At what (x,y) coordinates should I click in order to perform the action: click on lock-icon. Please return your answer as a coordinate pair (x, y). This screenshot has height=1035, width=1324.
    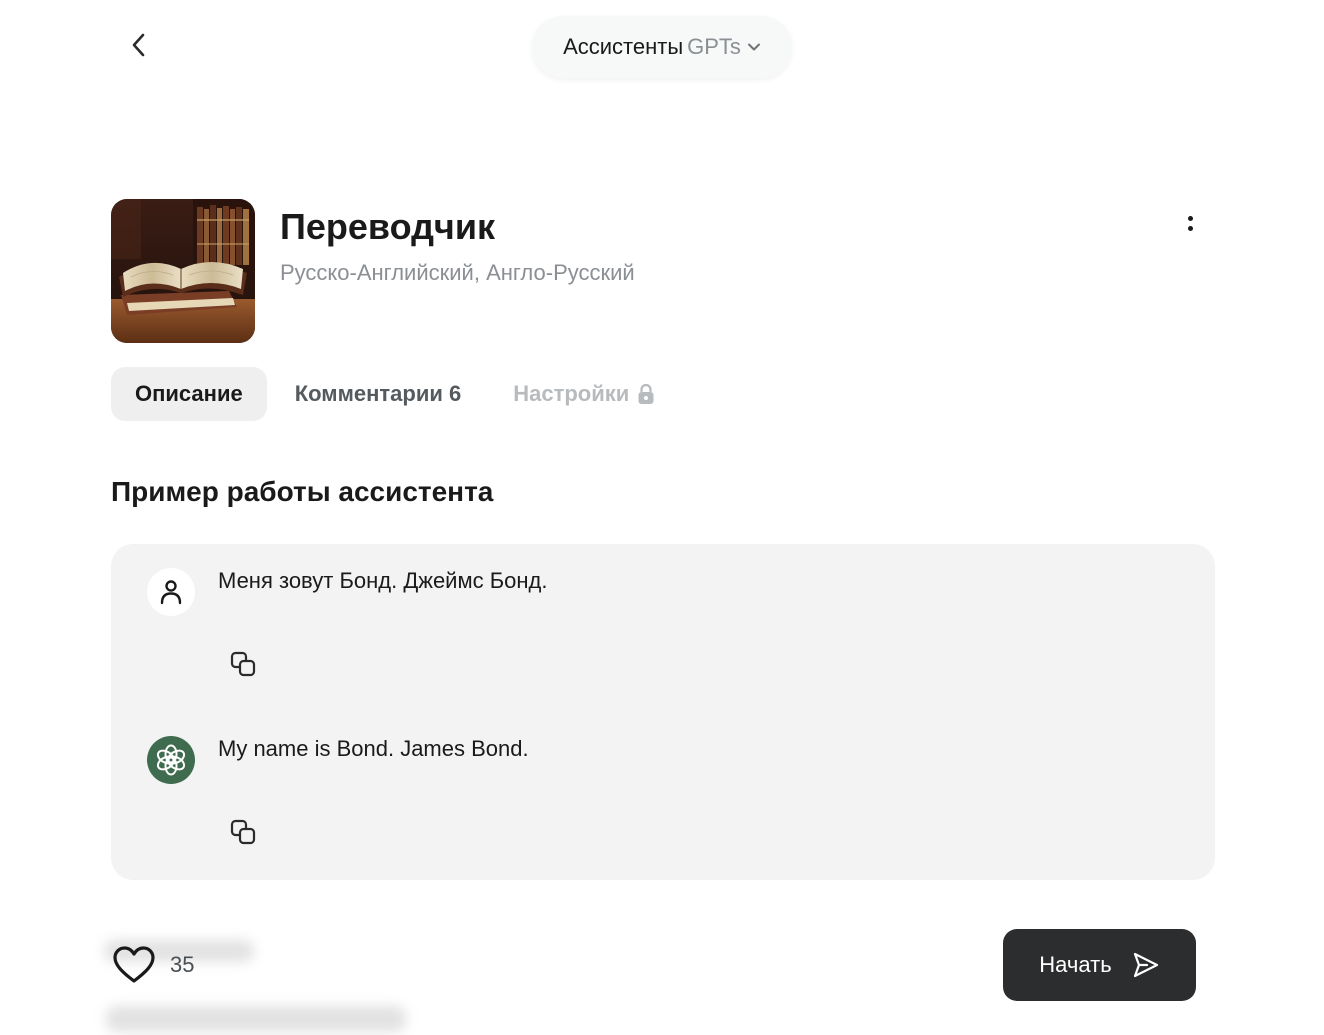
    Looking at the image, I should click on (646, 393).